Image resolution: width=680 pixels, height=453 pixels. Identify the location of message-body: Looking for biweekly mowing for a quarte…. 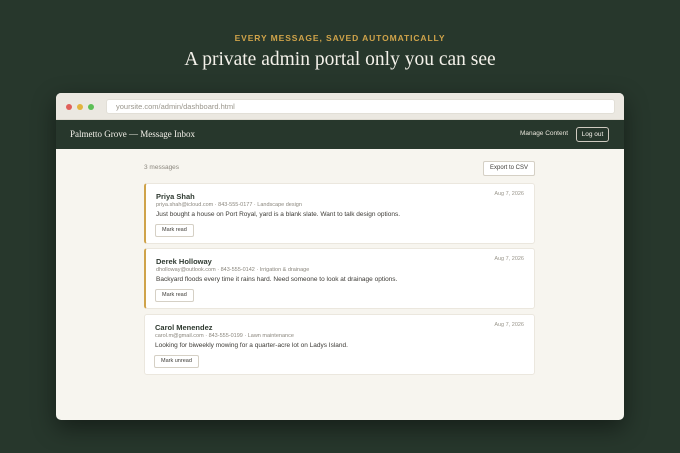
(251, 345).